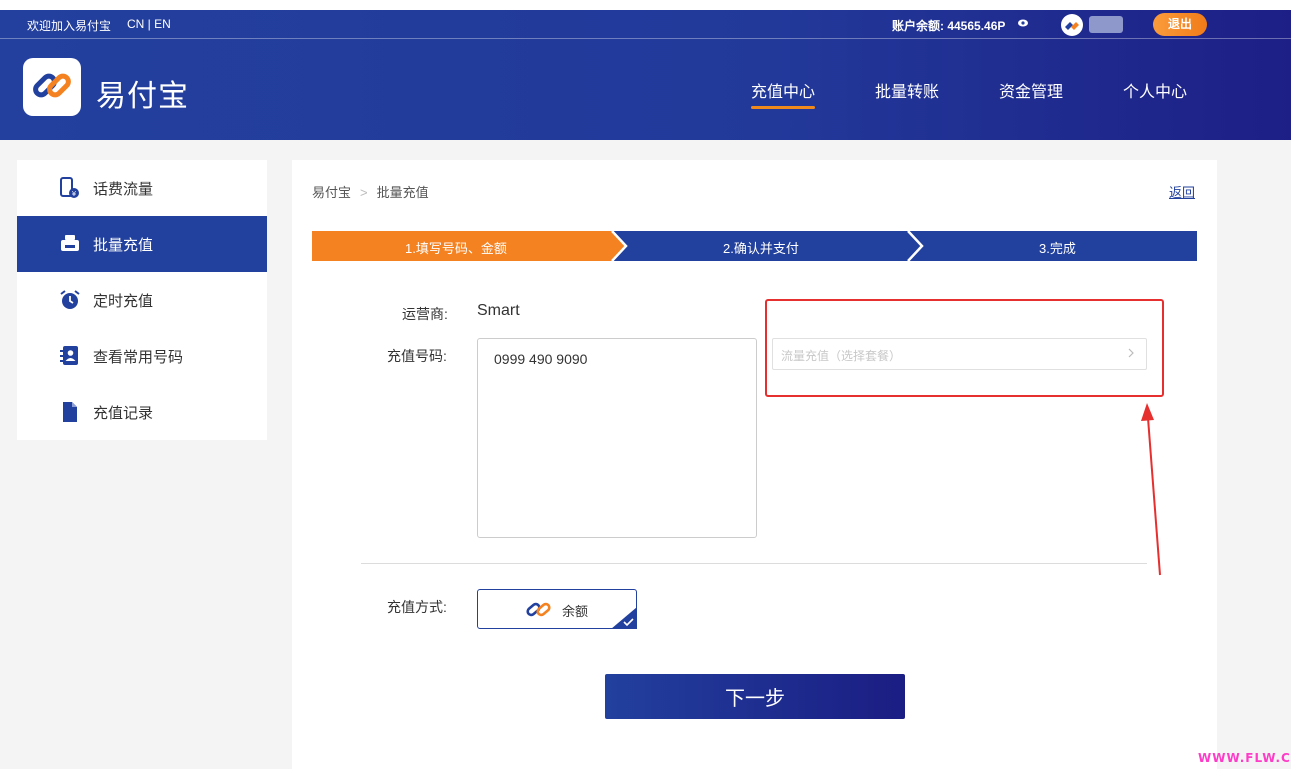 This screenshot has height=769, width=1291. Describe the element at coordinates (907, 90) in the screenshot. I see `nav-item-batch-transfer: 批量转账` at that location.